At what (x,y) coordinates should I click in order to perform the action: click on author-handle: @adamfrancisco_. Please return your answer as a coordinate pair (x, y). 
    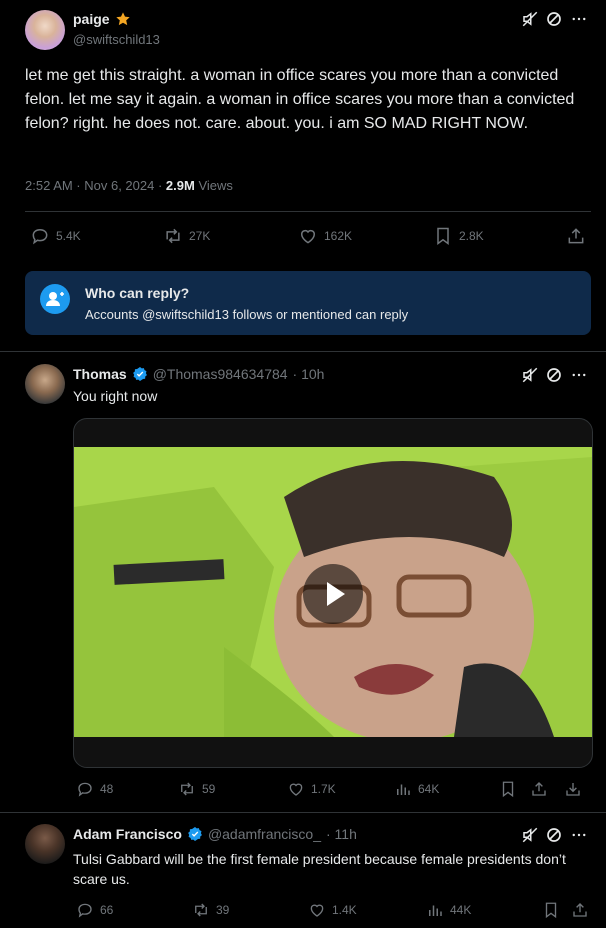
    Looking at the image, I should click on (264, 834).